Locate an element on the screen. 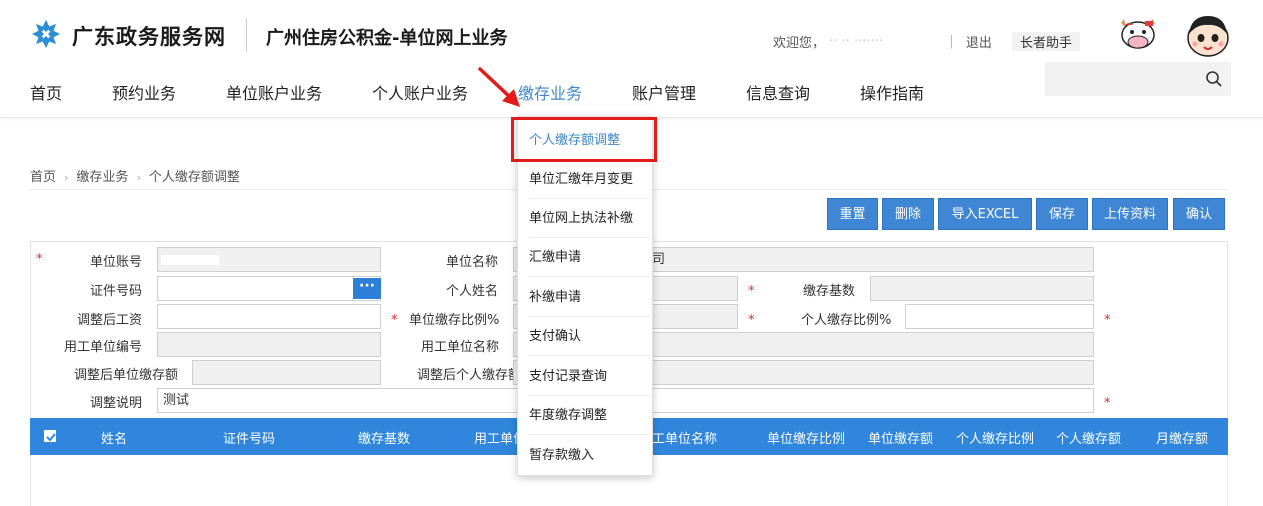 The height and width of the screenshot is (506, 1263). employer-code-label: 用工单位编号 is located at coordinates (103, 347).